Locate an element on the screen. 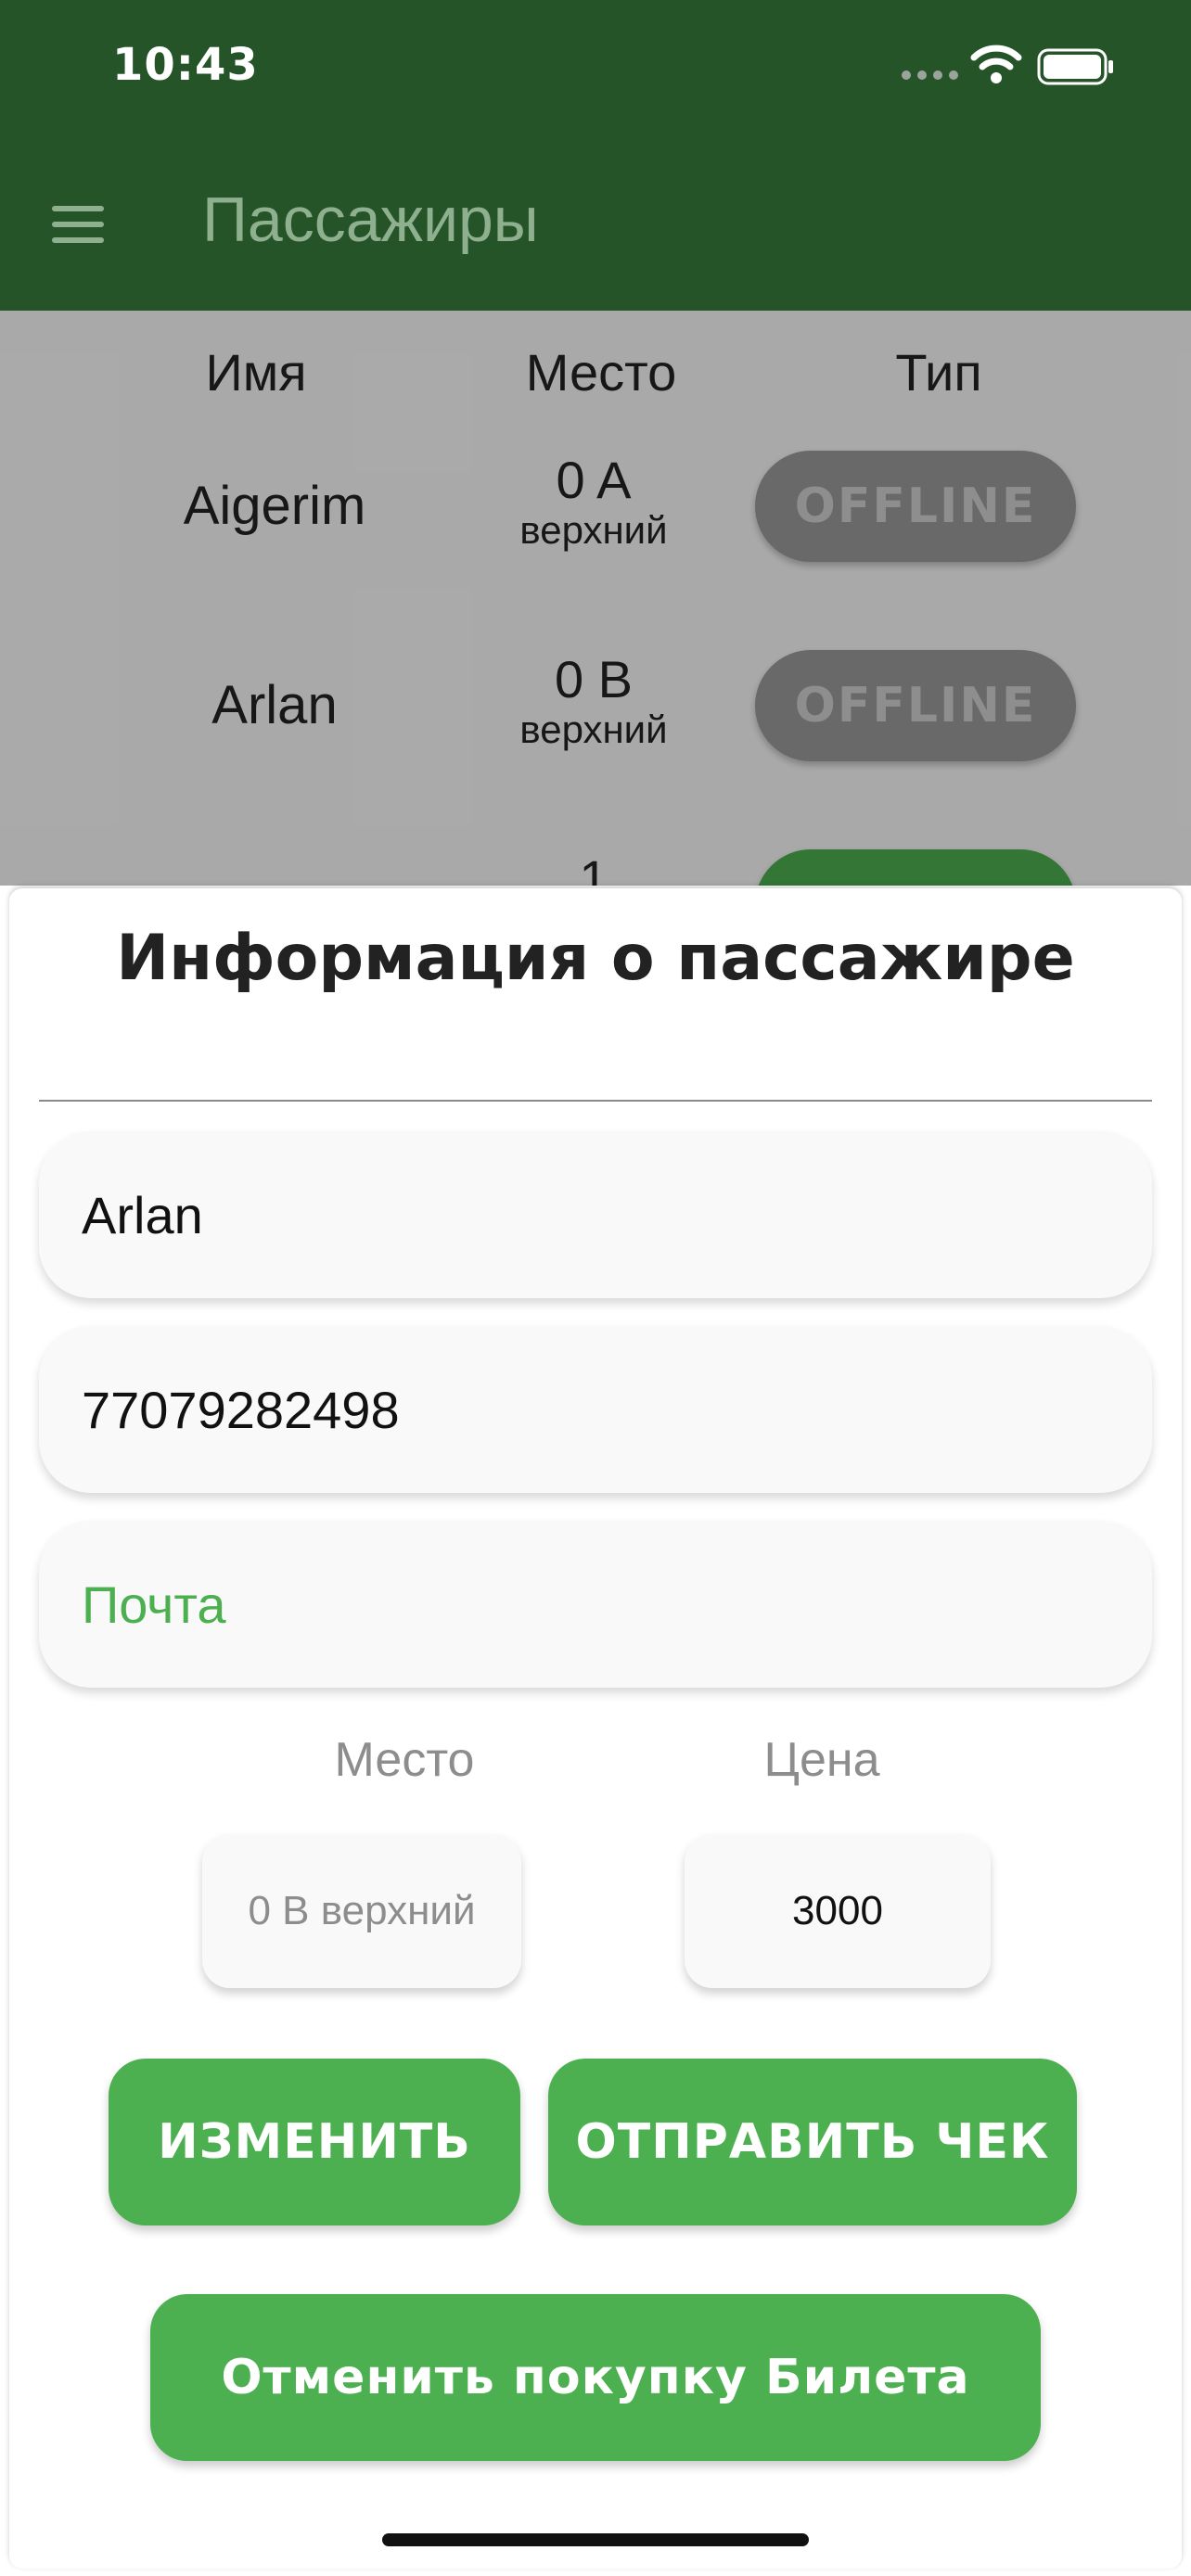 The height and width of the screenshot is (2576, 1191). send-receipt-button: ОТПРАВИТЬ ЧЕК is located at coordinates (812, 2142).